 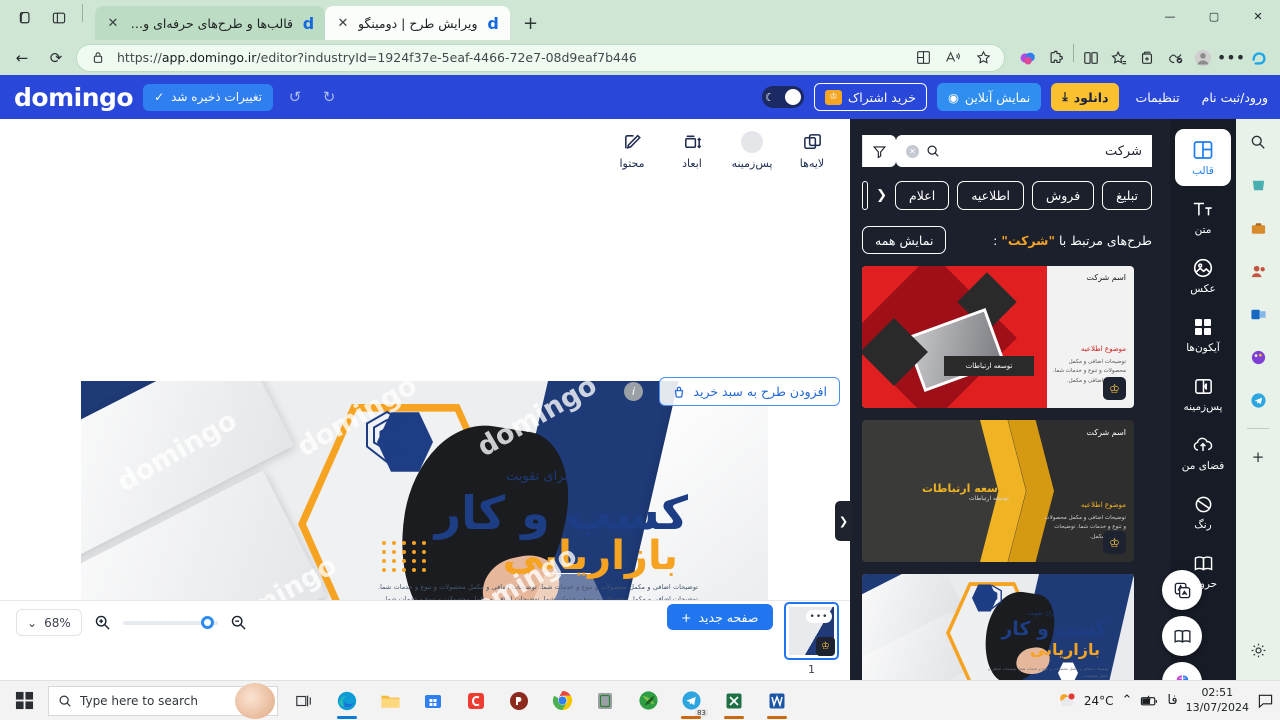 I want to click on taskbar-app-telegram: 83, so click(x=691, y=700).